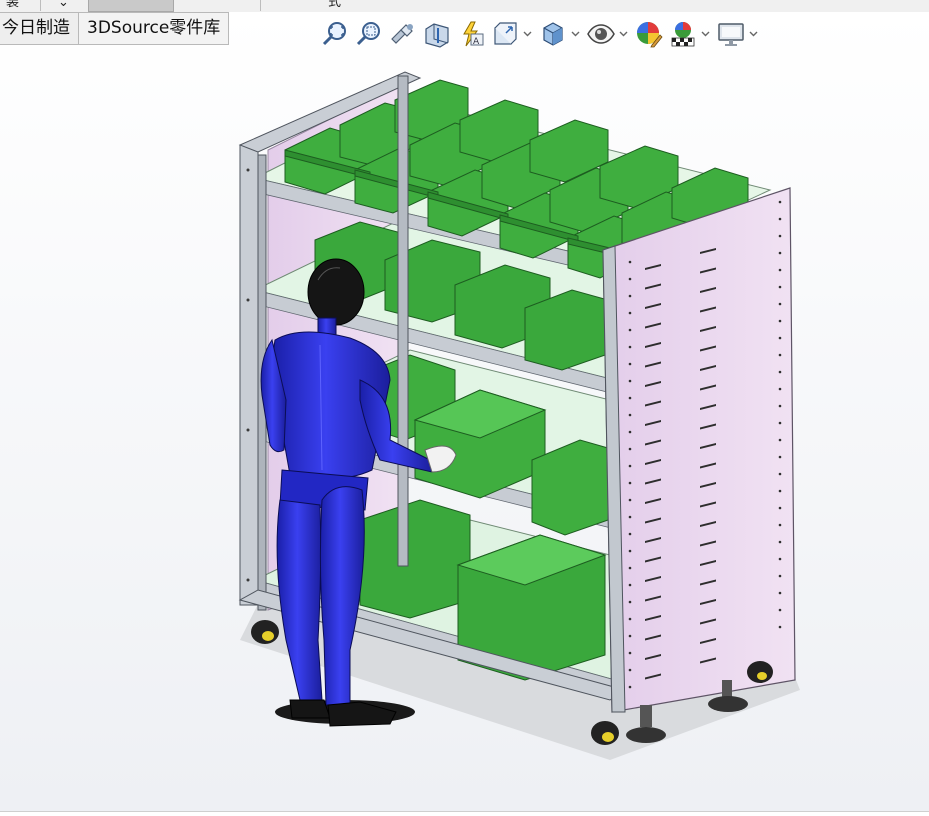 The height and width of the screenshot is (816, 929). I want to click on hide-show-dropdown, so click(623, 34).